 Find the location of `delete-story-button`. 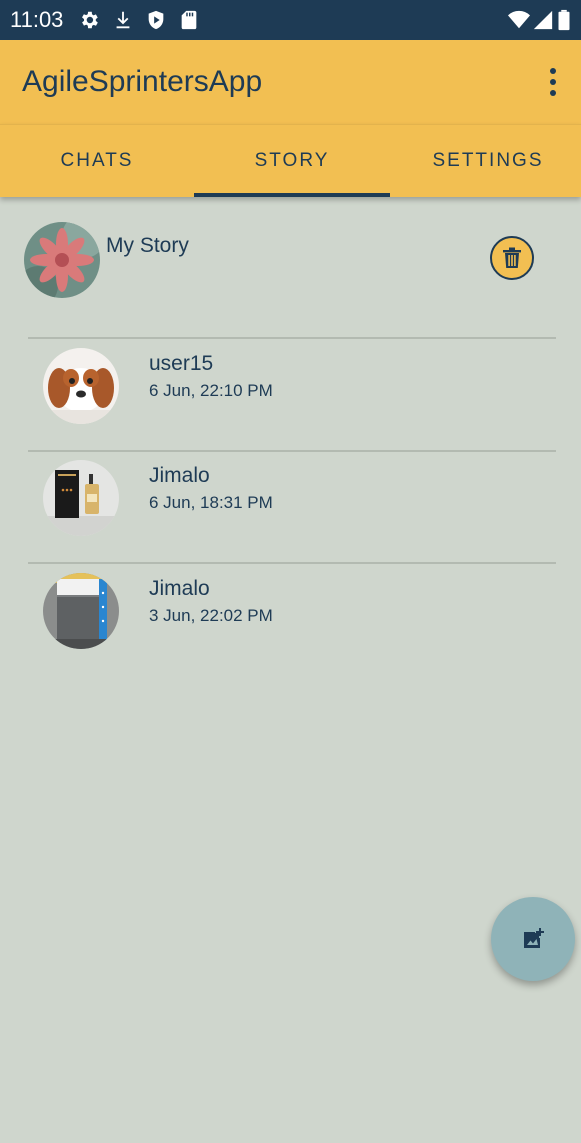

delete-story-button is located at coordinates (512, 258).